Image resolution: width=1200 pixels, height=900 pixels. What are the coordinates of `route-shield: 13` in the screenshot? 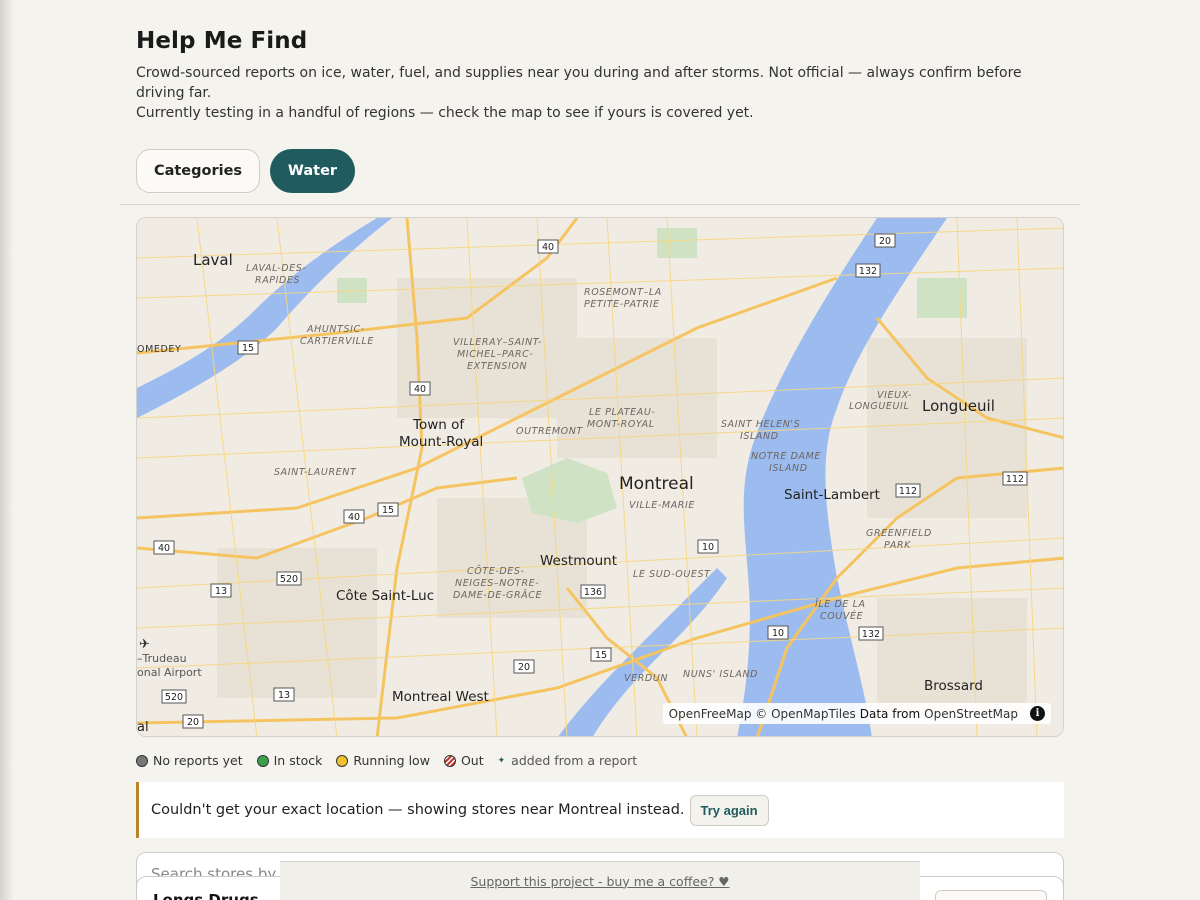 It's located at (221, 590).